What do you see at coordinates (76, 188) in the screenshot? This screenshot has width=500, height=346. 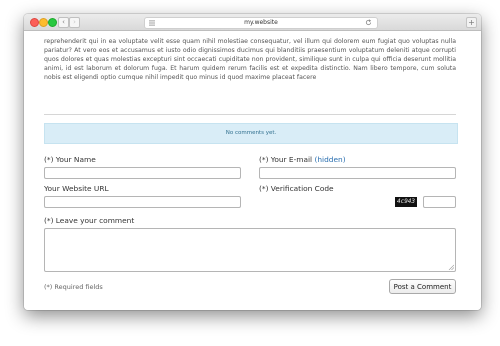 I see `website-url-label: Your Website URL` at bounding box center [76, 188].